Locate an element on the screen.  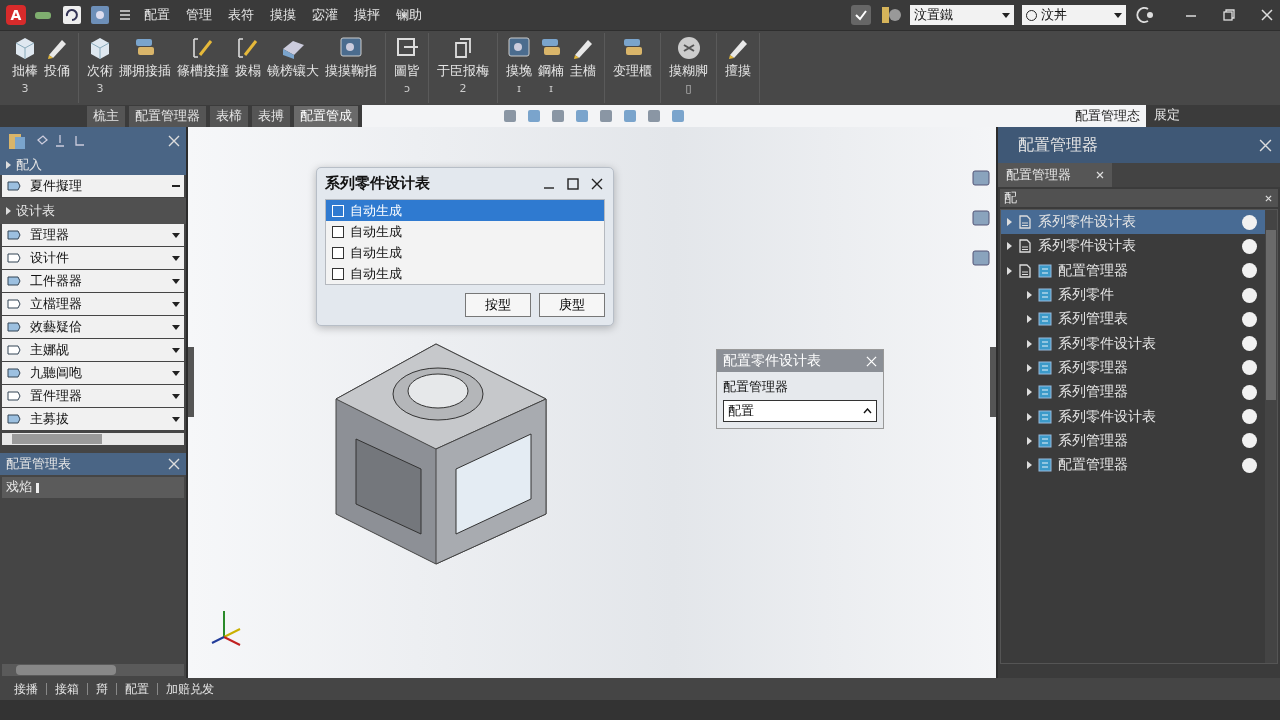
feature-item: 主娜觇 is located at coordinates (93, 350).